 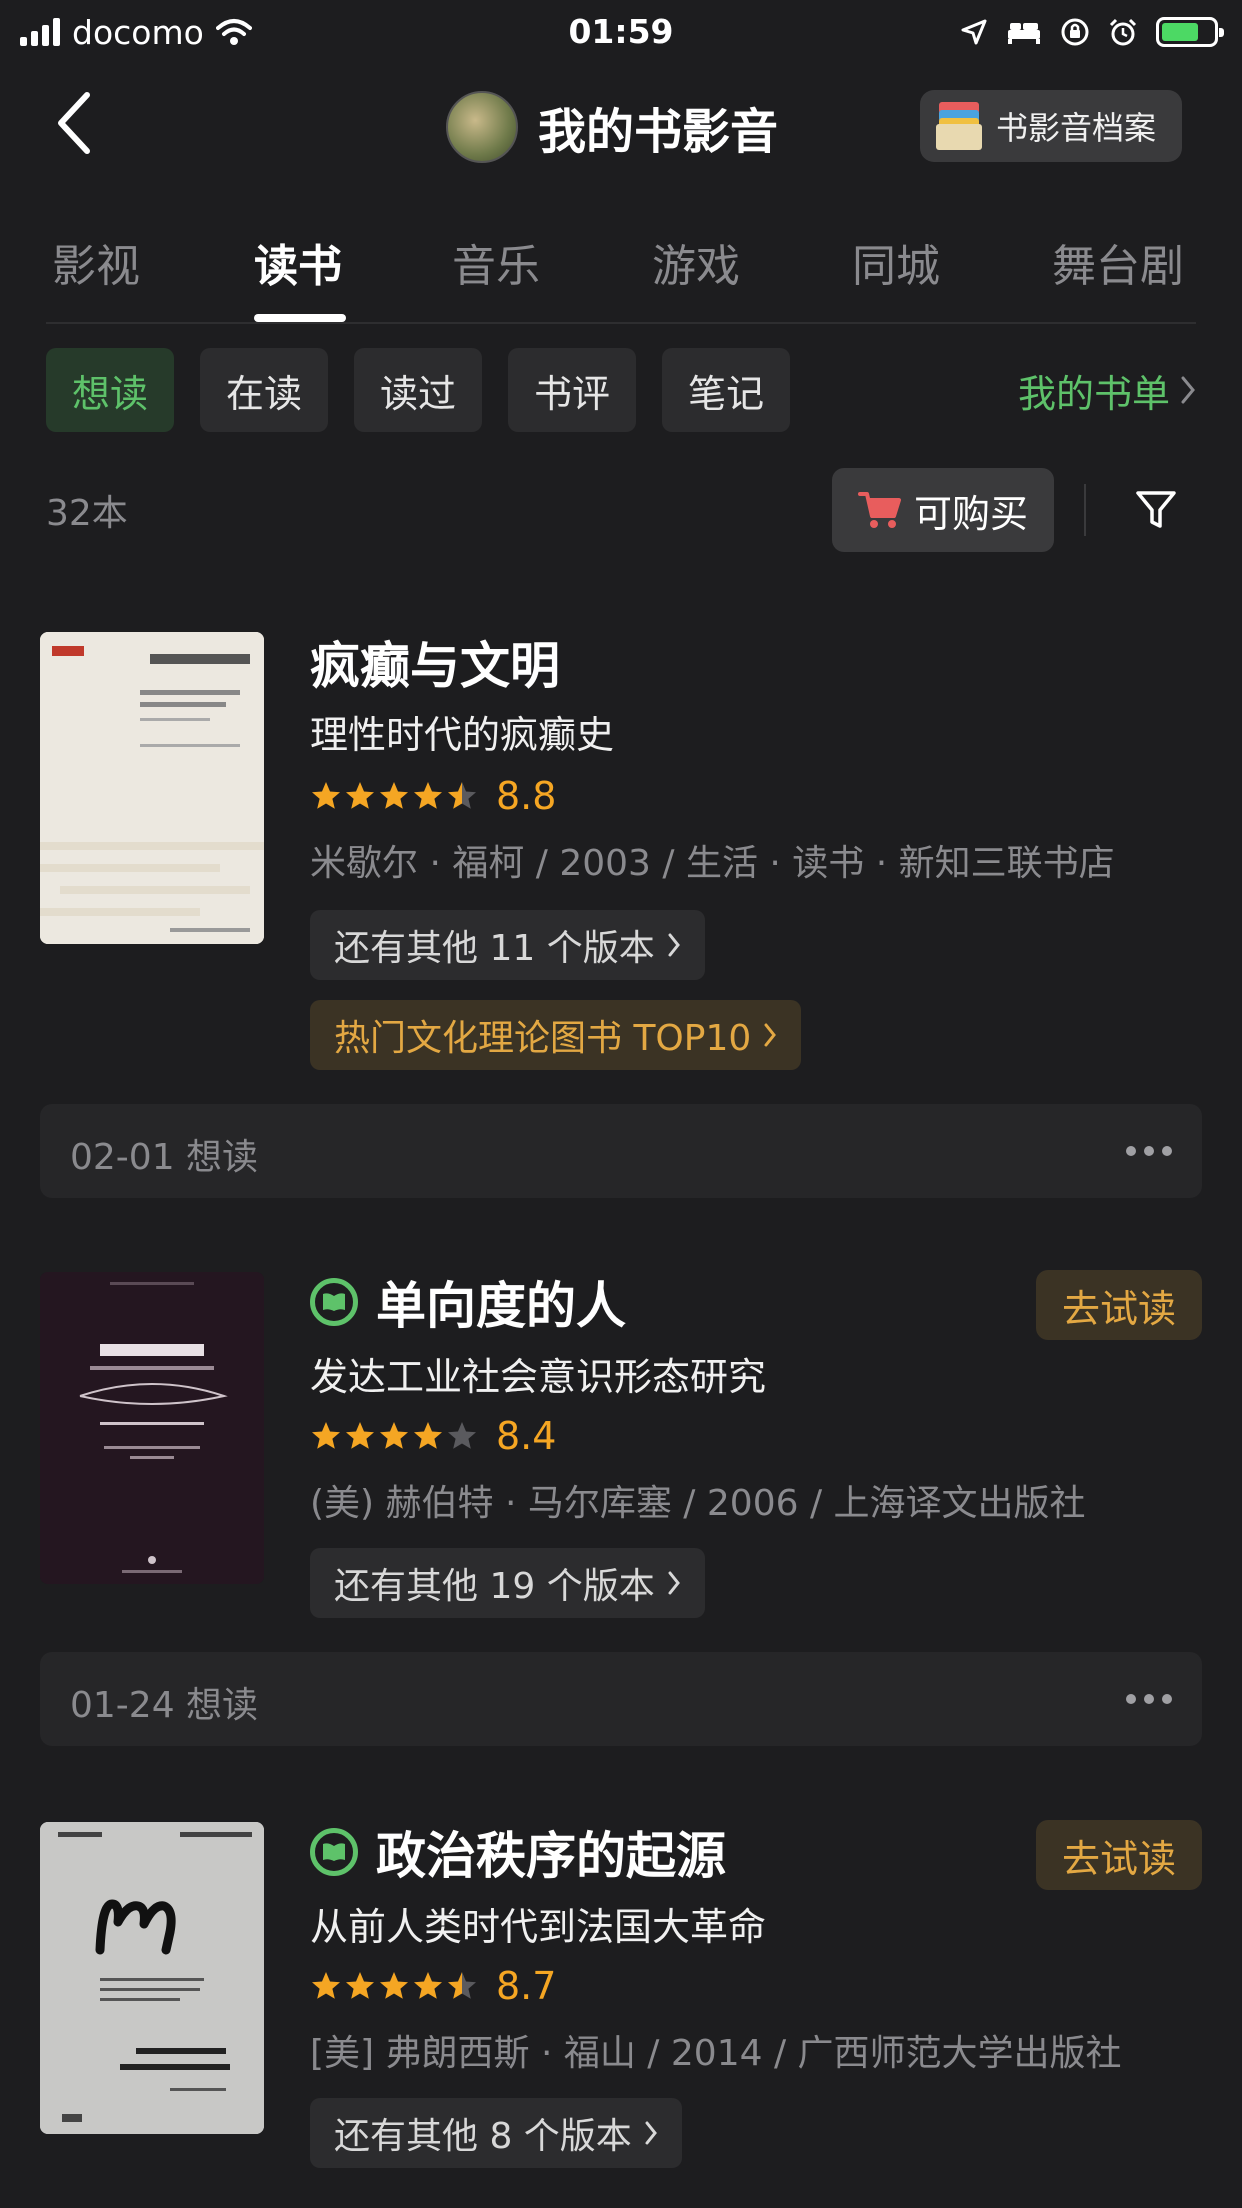 I want to click on rating-score: 8.7, so click(x=526, y=1986).